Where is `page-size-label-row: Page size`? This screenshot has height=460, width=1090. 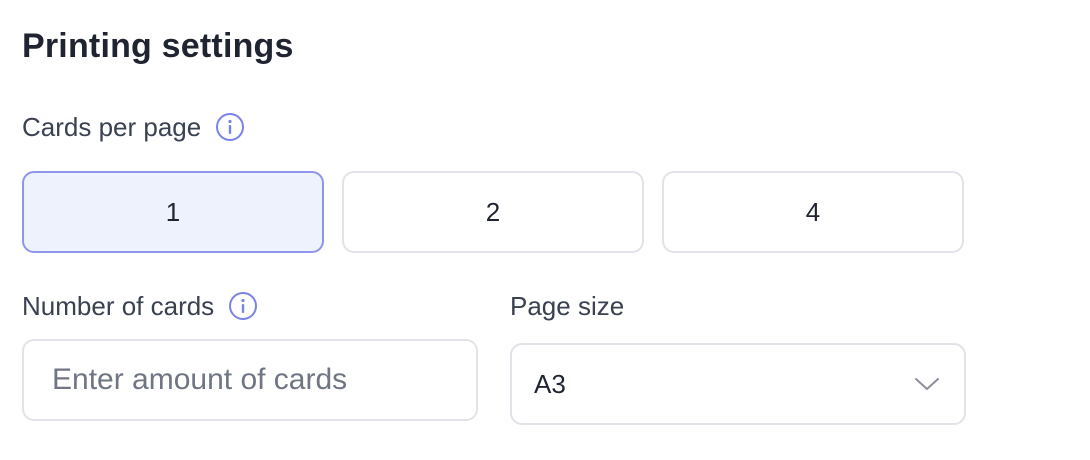
page-size-label-row: Page size is located at coordinates (567, 306).